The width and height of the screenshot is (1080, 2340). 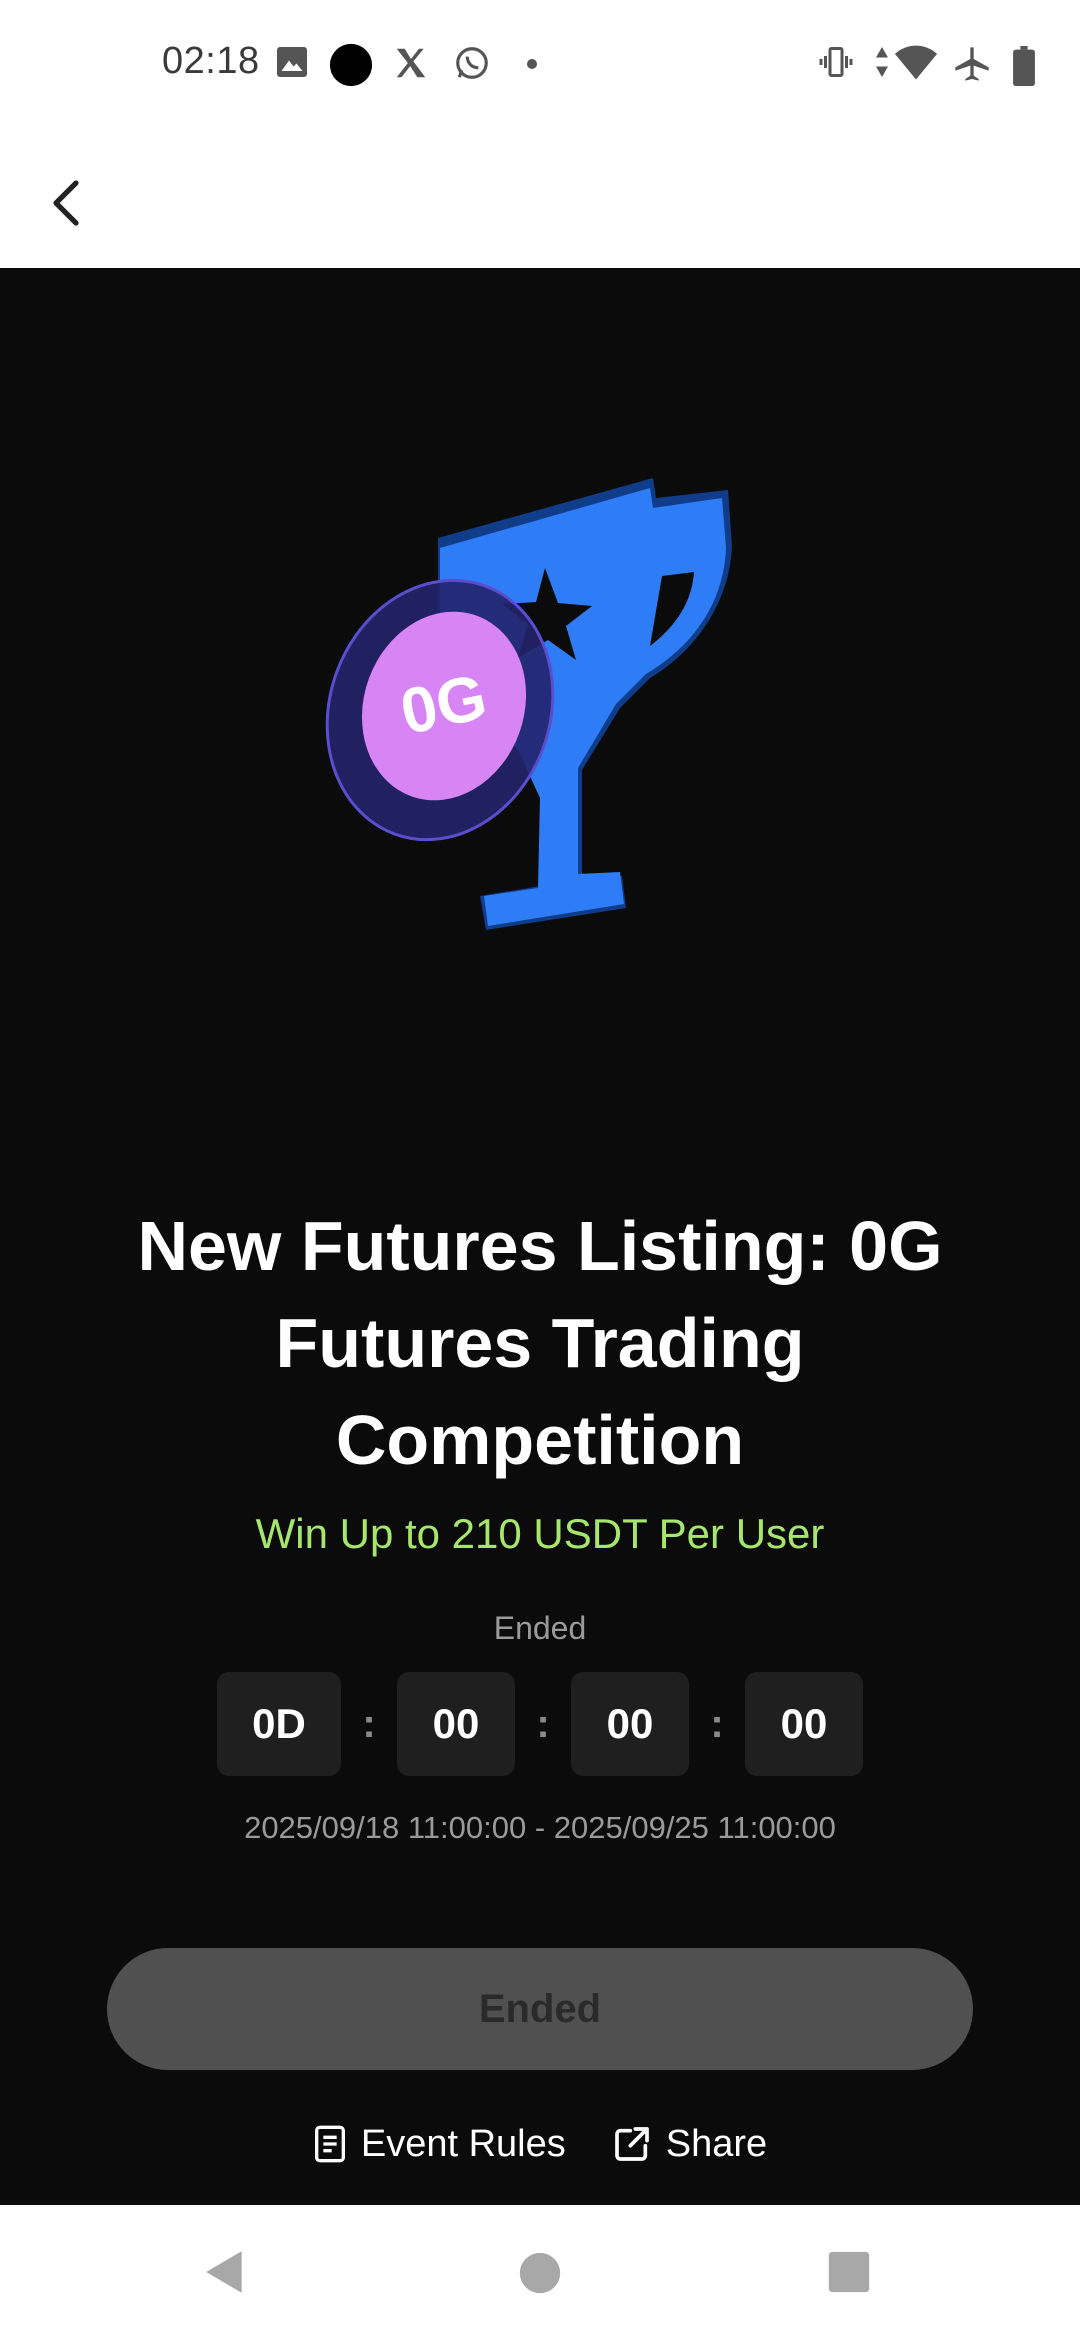 What do you see at coordinates (972, 64) in the screenshot?
I see `airplane-icon` at bounding box center [972, 64].